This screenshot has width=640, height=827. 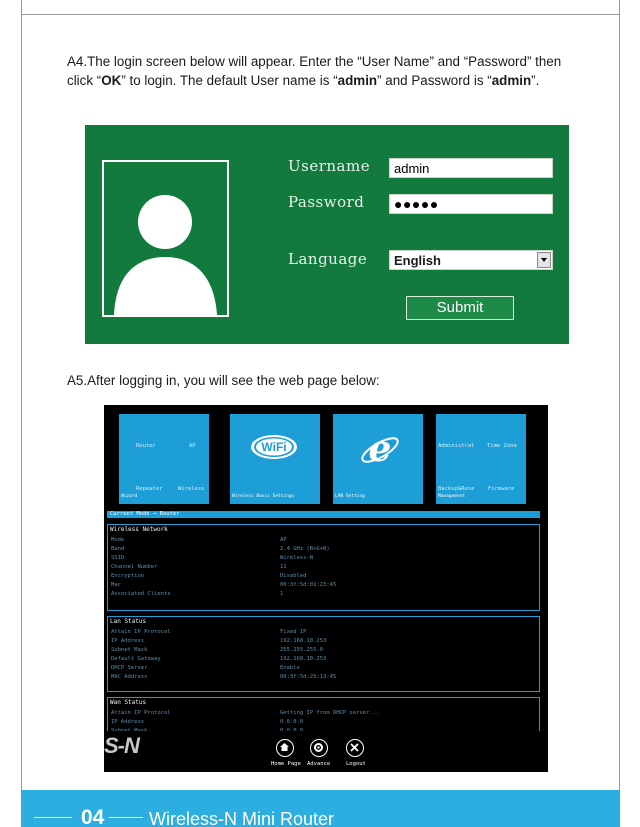 What do you see at coordinates (242, 818) in the screenshot?
I see `footer-title: Wireless-N Mini Router` at bounding box center [242, 818].